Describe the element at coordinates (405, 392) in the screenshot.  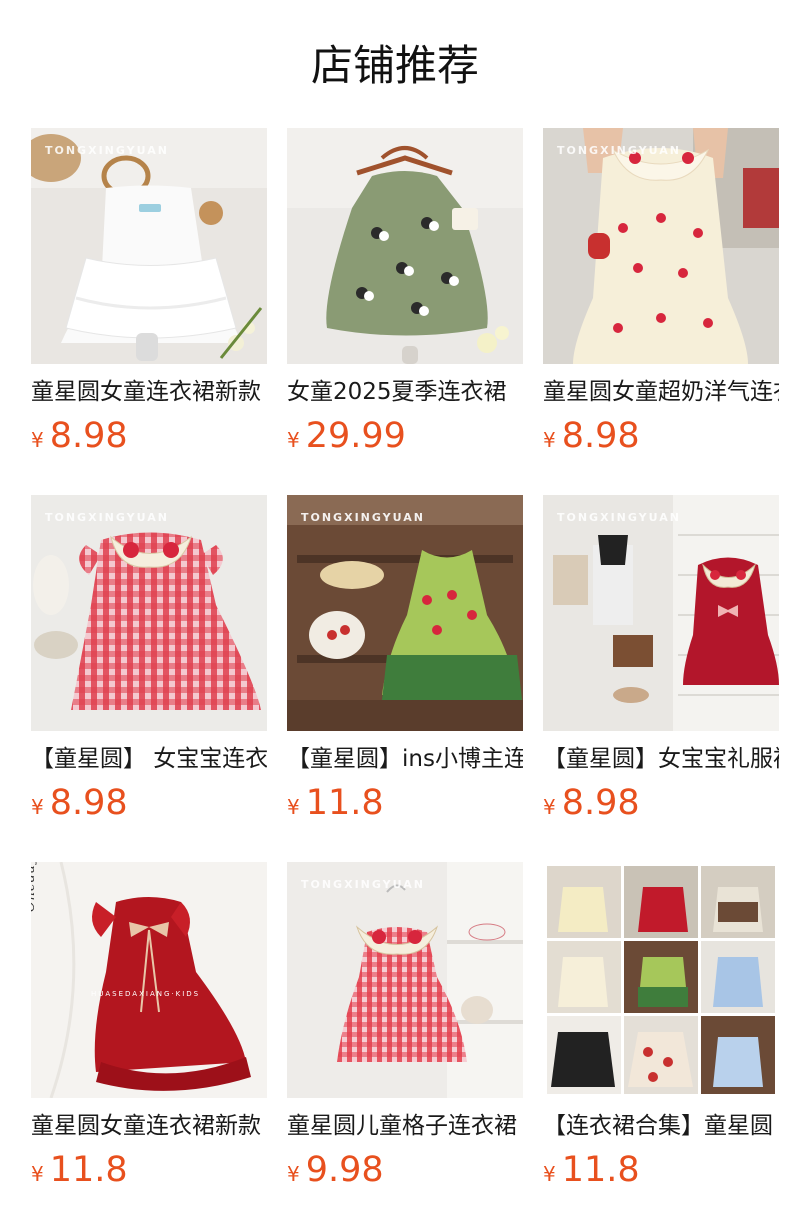
I see `product-name: 女童2025夏季连衣裙` at that location.